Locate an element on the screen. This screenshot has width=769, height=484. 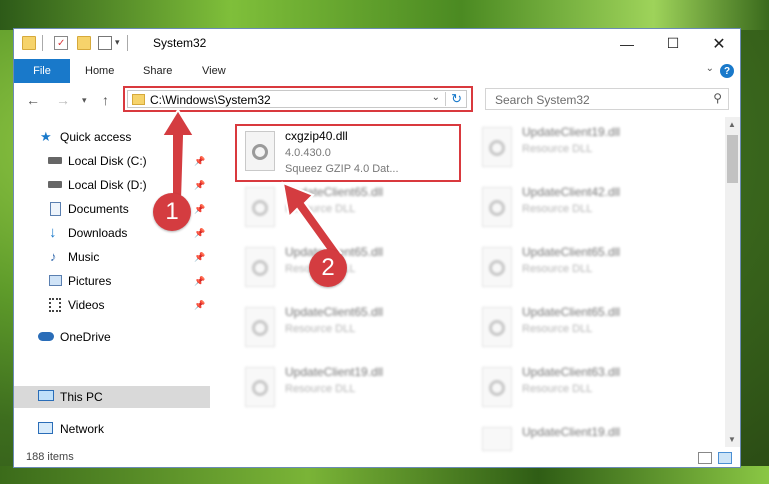
sidebar-item-label: Documents is located at coordinates (98, 209).